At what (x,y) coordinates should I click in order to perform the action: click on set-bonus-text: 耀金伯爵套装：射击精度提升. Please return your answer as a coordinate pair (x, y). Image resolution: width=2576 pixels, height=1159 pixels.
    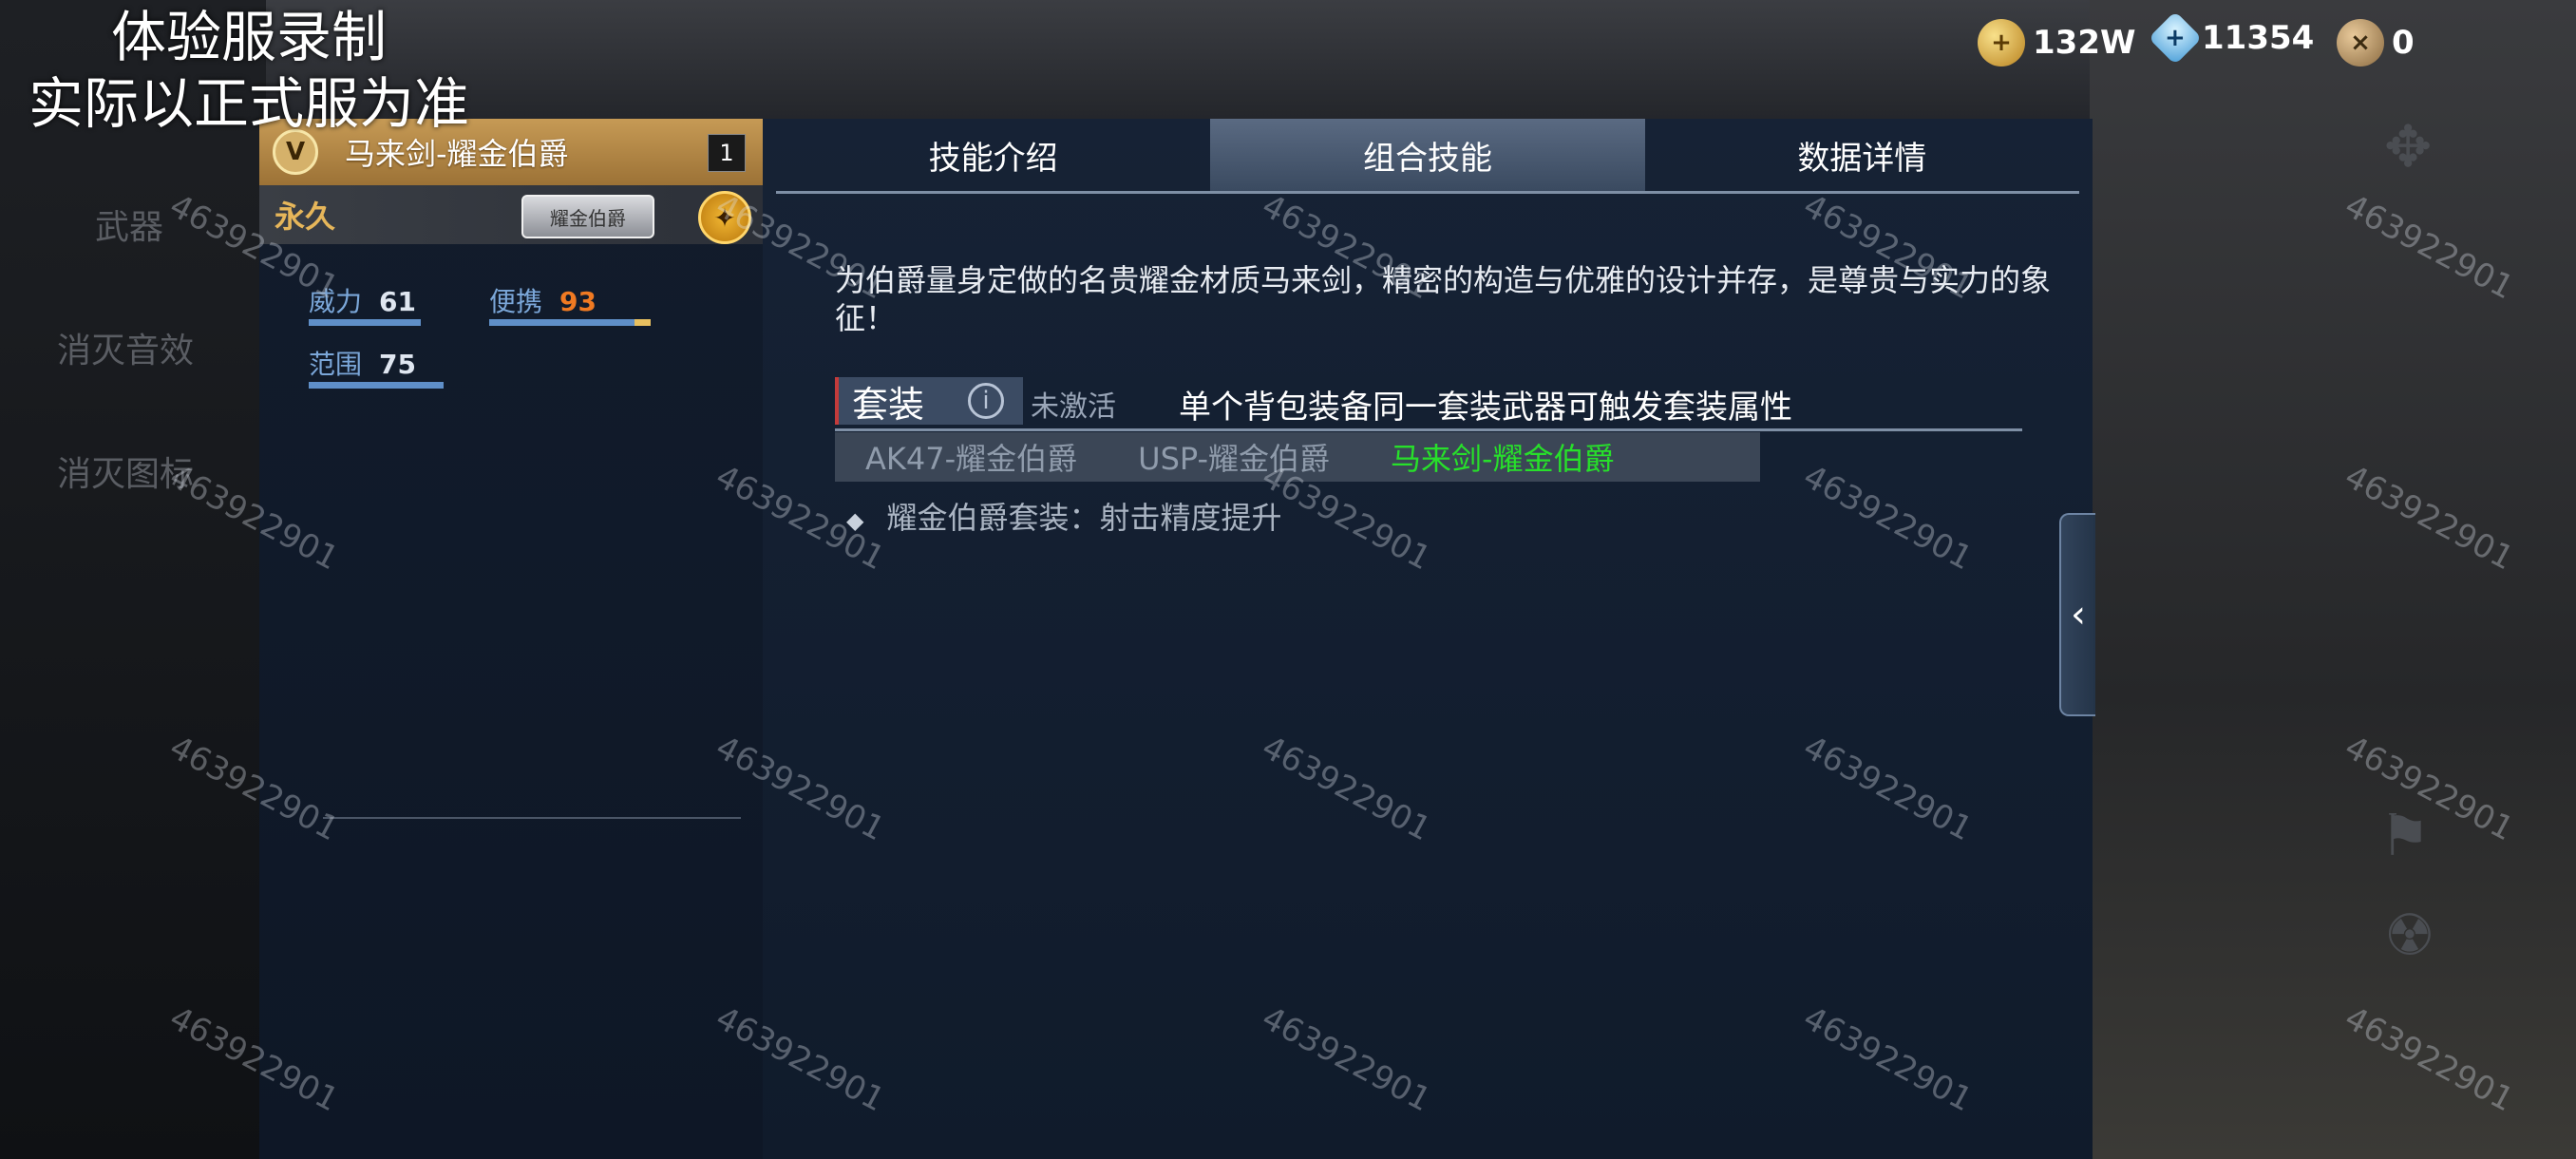
    Looking at the image, I should click on (1084, 518).